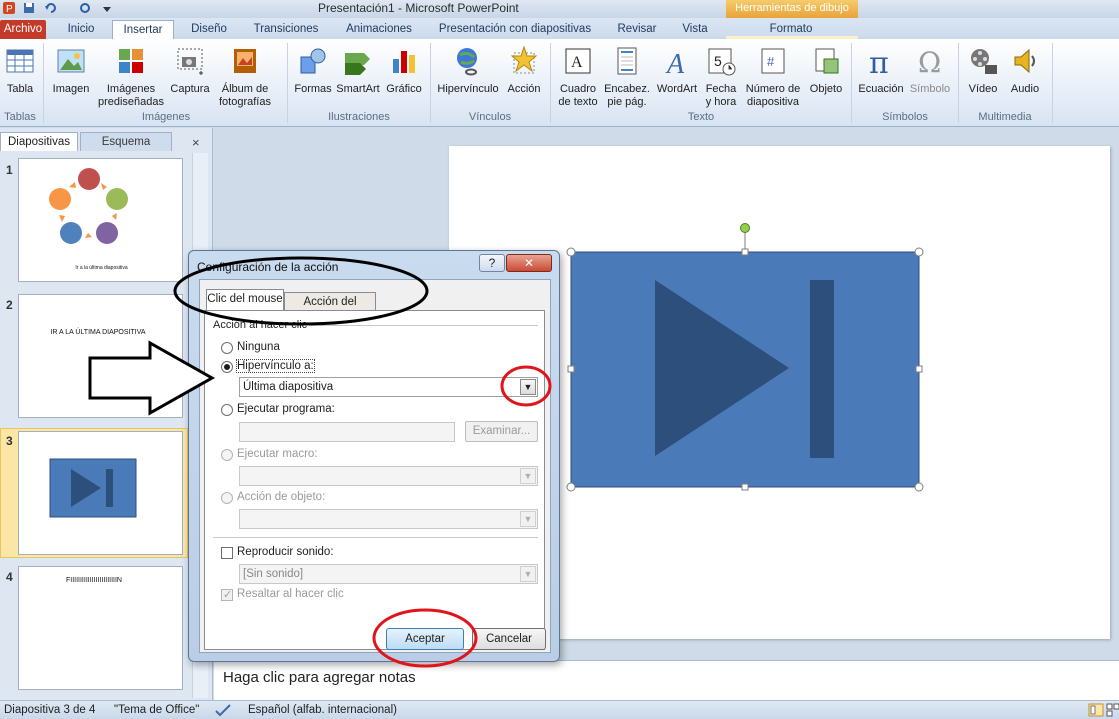 This screenshot has height=719, width=1119. Describe the element at coordinates (773, 77) in the screenshot. I see `numero-diapositiva-button: # Número de diapositiva` at that location.